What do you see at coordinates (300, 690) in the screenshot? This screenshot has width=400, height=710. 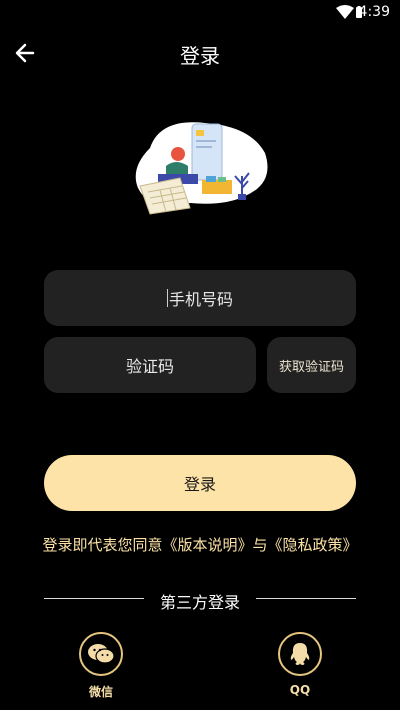 I see `qq-label: QQ` at bounding box center [300, 690].